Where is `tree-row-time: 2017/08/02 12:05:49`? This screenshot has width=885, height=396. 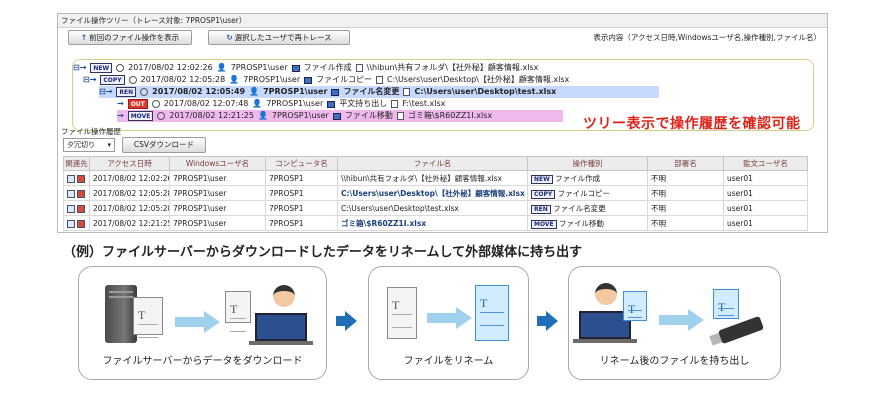
tree-row-time: 2017/08/02 12:05:49 is located at coordinates (199, 91).